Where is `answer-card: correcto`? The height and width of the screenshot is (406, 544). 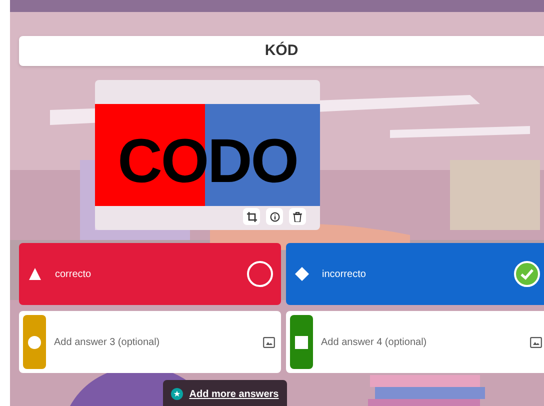 answer-card: correcto is located at coordinates (150, 274).